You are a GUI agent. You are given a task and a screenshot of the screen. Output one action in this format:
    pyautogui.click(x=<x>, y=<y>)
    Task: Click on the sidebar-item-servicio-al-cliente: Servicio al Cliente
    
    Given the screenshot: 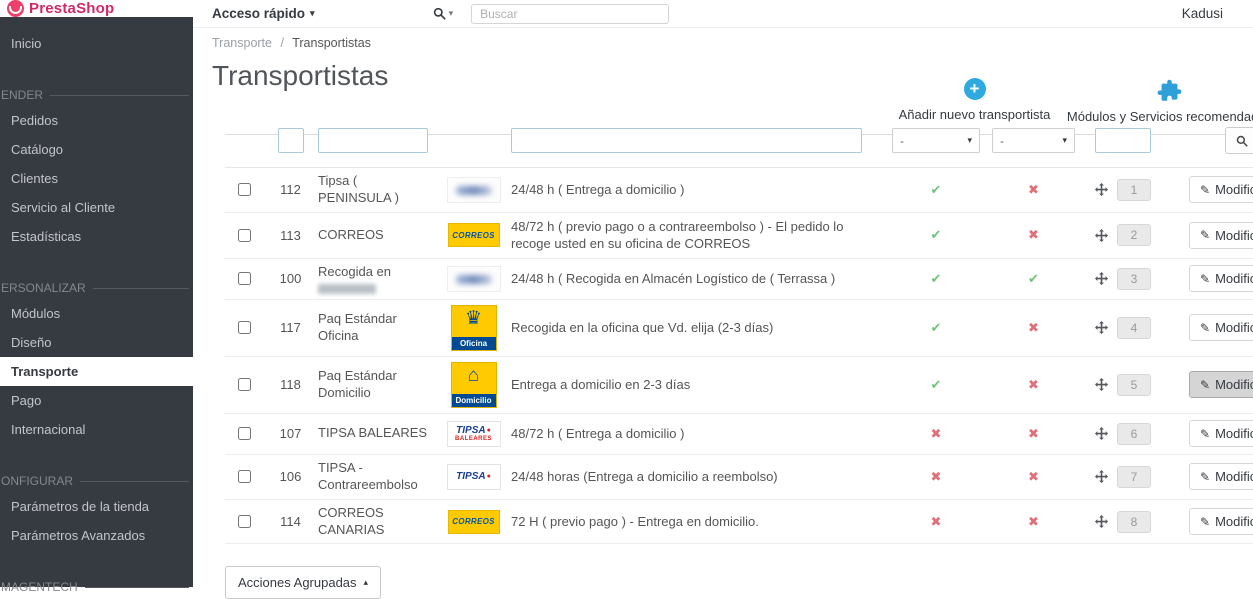 What is the action you would take?
    pyautogui.click(x=96, y=207)
    